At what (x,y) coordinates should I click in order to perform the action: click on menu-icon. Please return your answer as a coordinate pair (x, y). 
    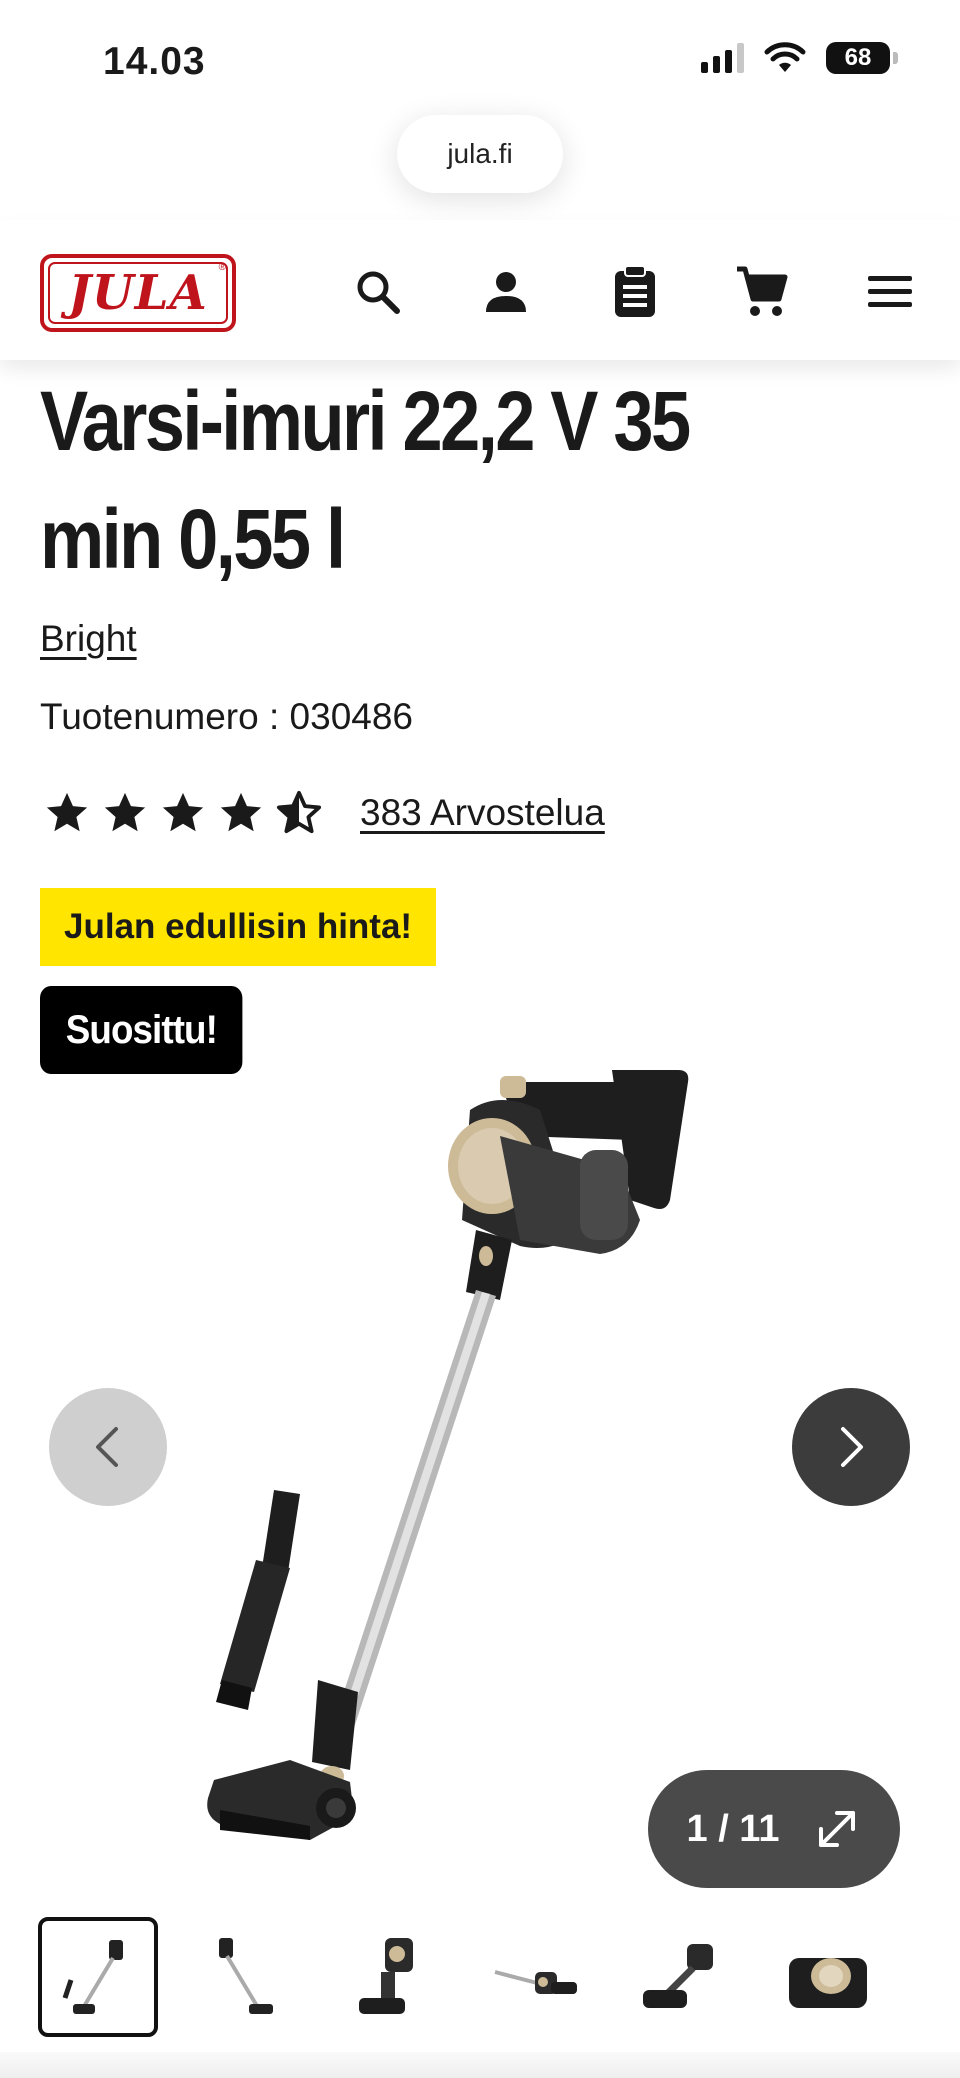
    Looking at the image, I should click on (890, 292).